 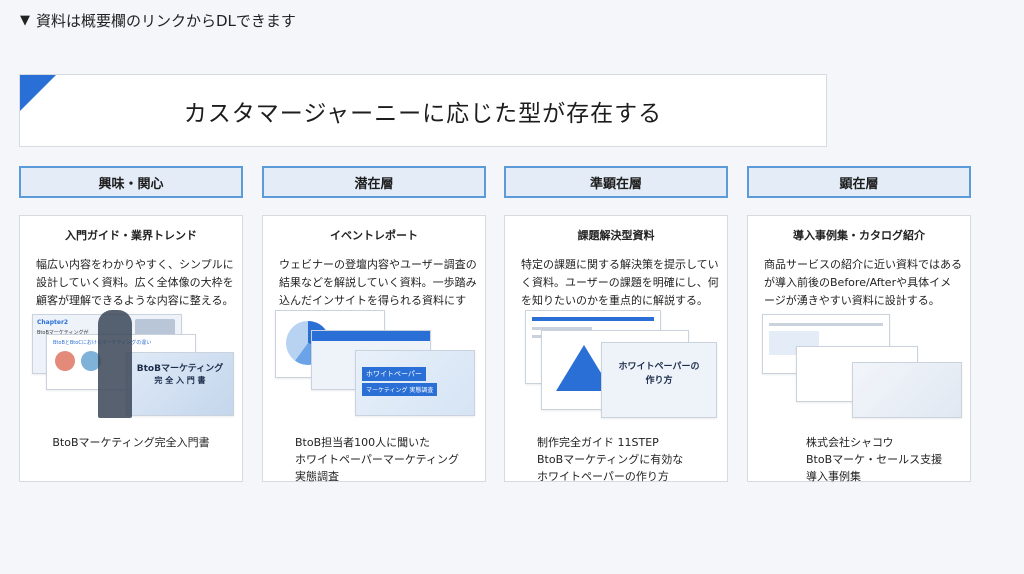 What do you see at coordinates (616, 235) in the screenshot?
I see `card-title: 課題解決型資料` at bounding box center [616, 235].